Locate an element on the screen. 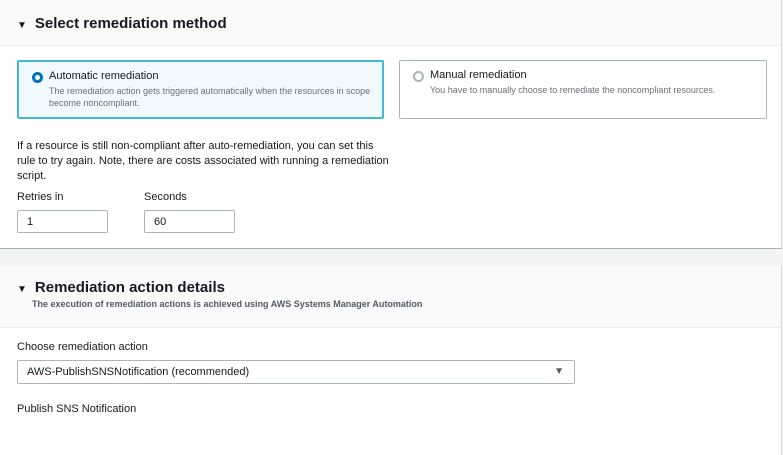 Image resolution: width=783 pixels, height=455 pixels. radio-manual is located at coordinates (418, 76).